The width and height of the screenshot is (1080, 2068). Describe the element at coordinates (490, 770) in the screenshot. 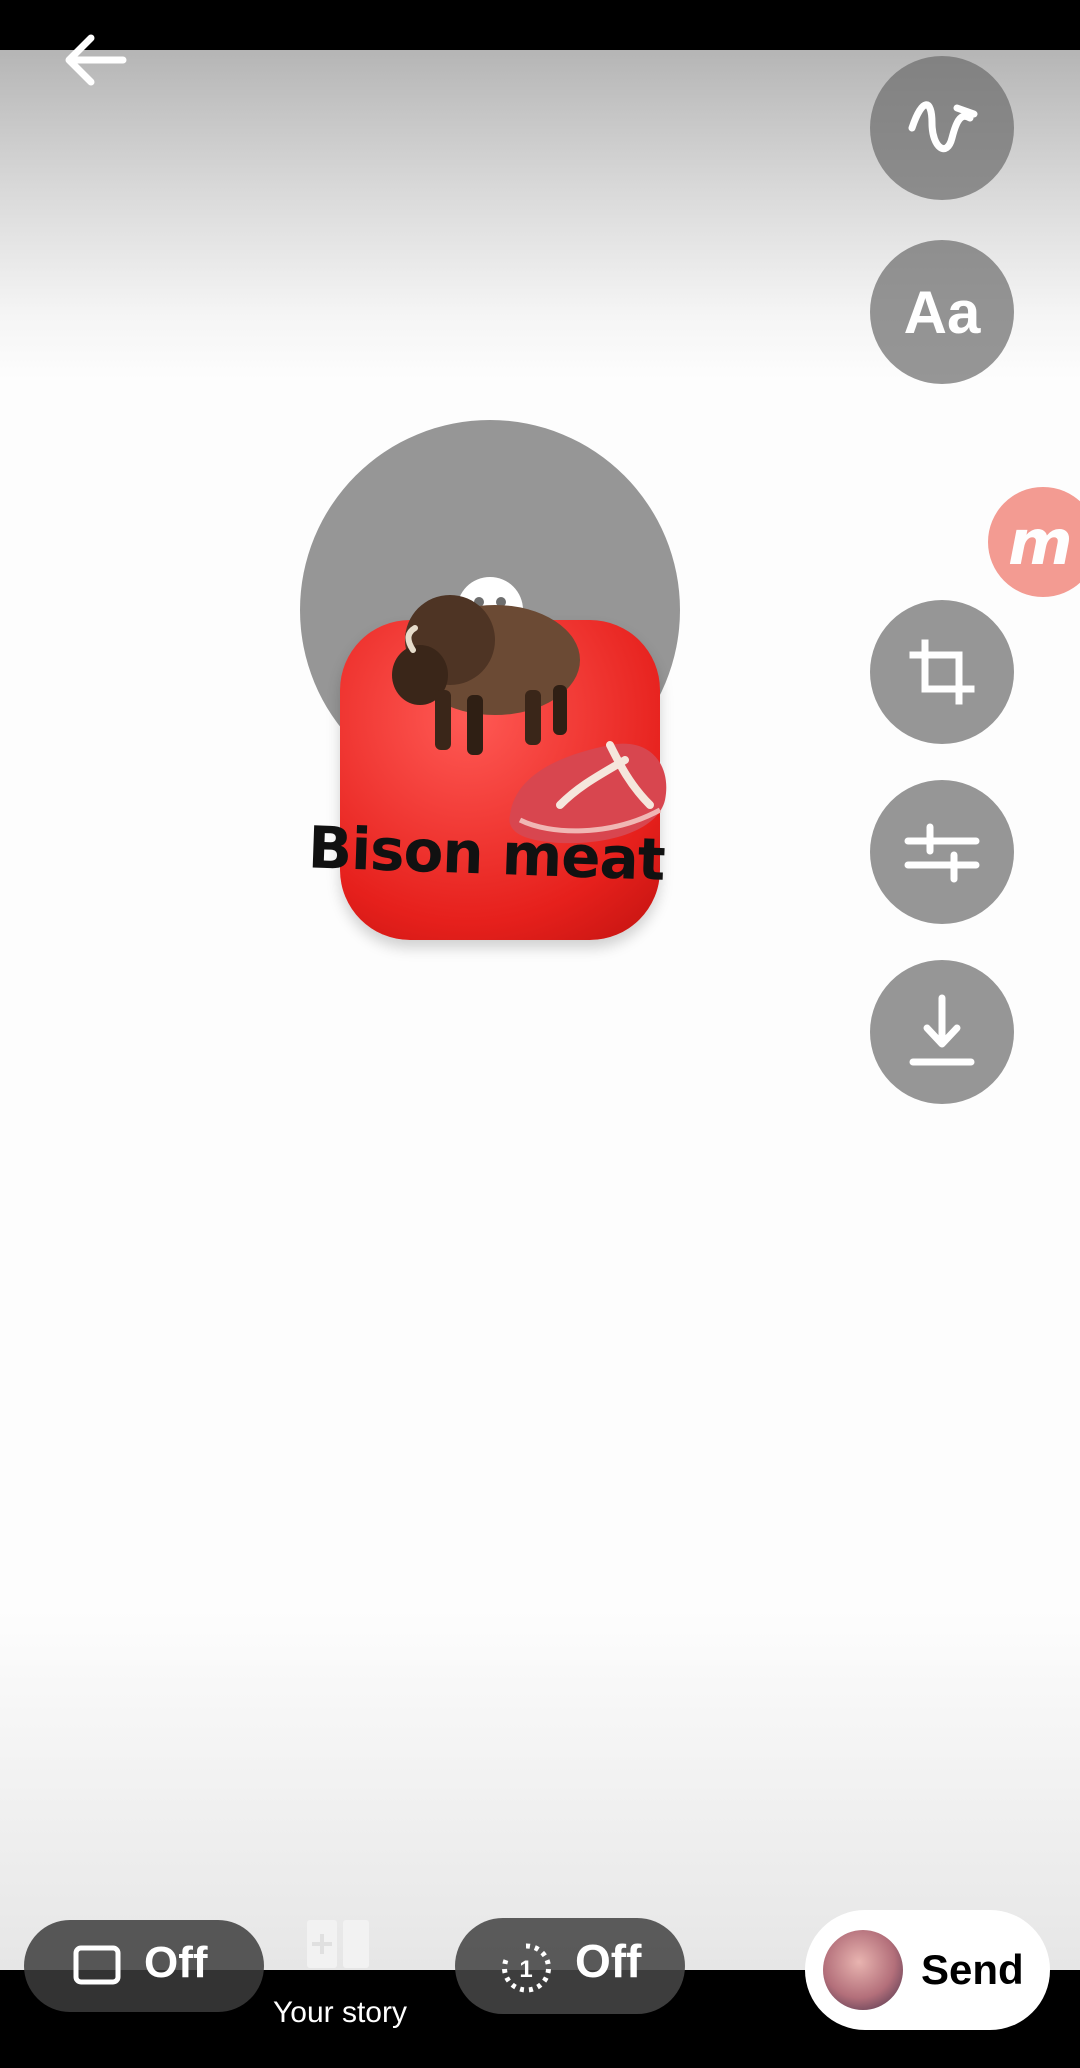

I see `bison-meat-sticker: Bison meat` at that location.